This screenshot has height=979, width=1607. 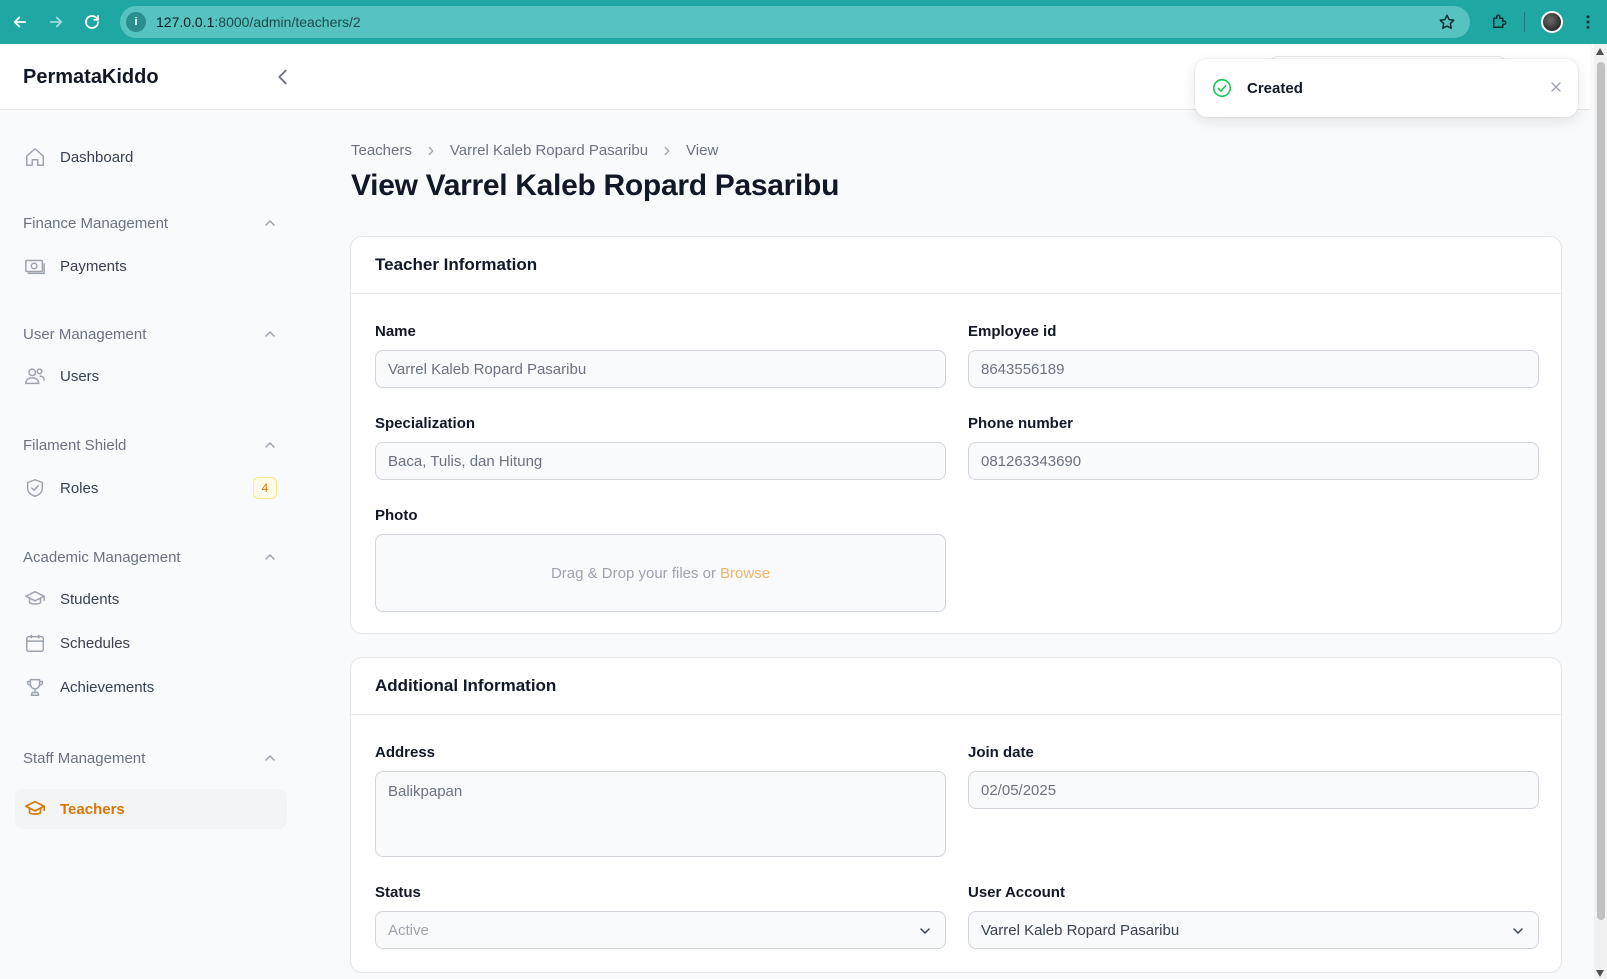 I want to click on group-label-staff: Staff Management, so click(x=84, y=758).